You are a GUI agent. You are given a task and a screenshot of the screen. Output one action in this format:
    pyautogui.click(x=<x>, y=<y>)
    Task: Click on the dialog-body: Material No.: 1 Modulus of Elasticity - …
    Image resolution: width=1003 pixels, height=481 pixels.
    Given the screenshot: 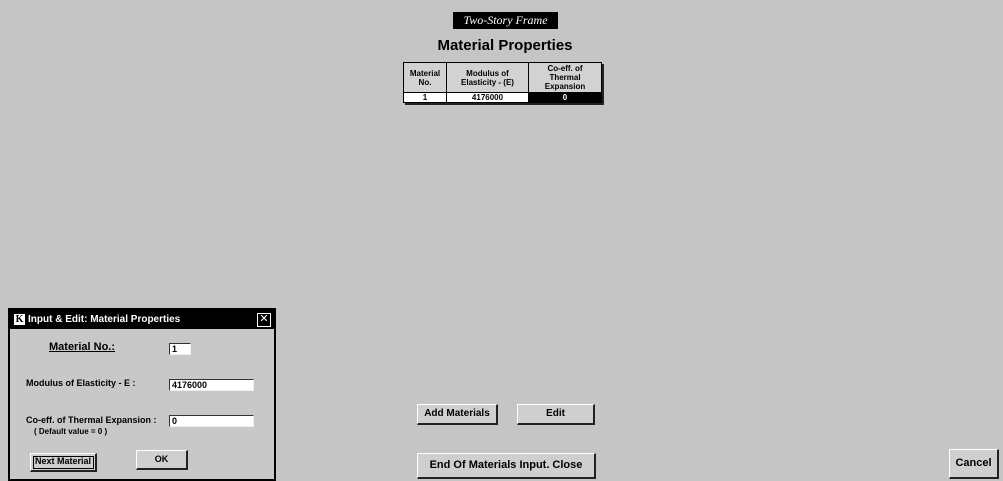 What is the action you would take?
    pyautogui.click(x=142, y=404)
    